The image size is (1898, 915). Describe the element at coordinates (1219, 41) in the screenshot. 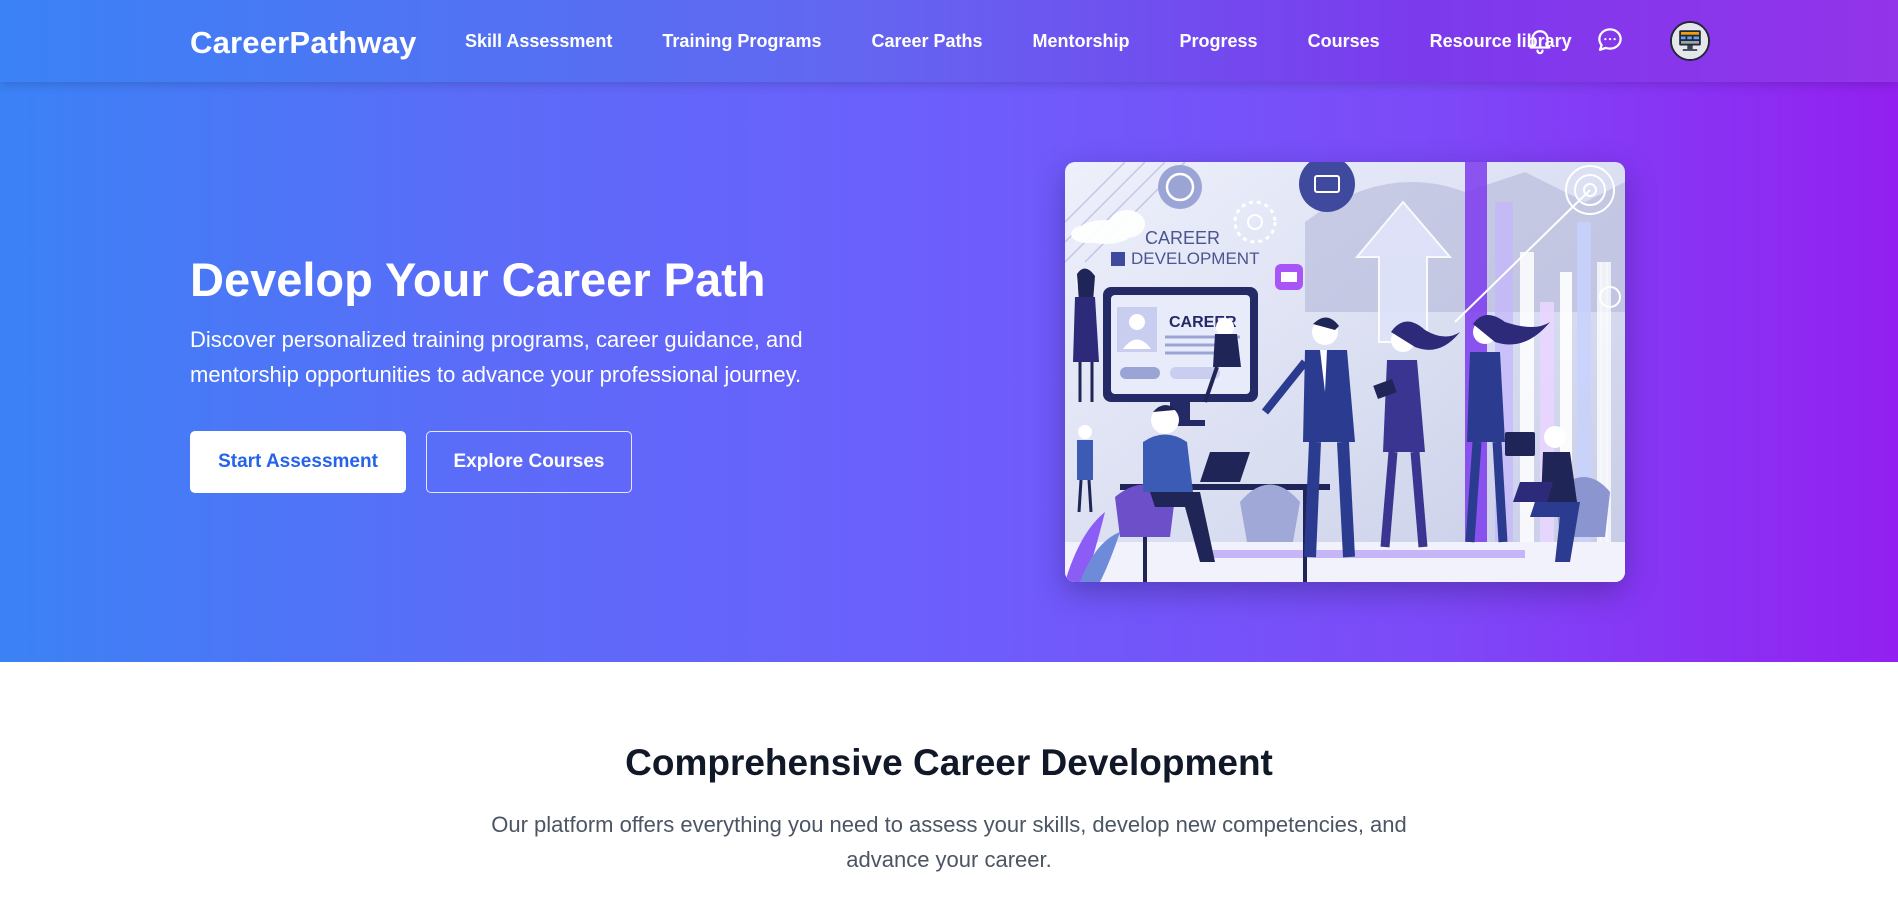

I see `nav-progress: Progress` at that location.